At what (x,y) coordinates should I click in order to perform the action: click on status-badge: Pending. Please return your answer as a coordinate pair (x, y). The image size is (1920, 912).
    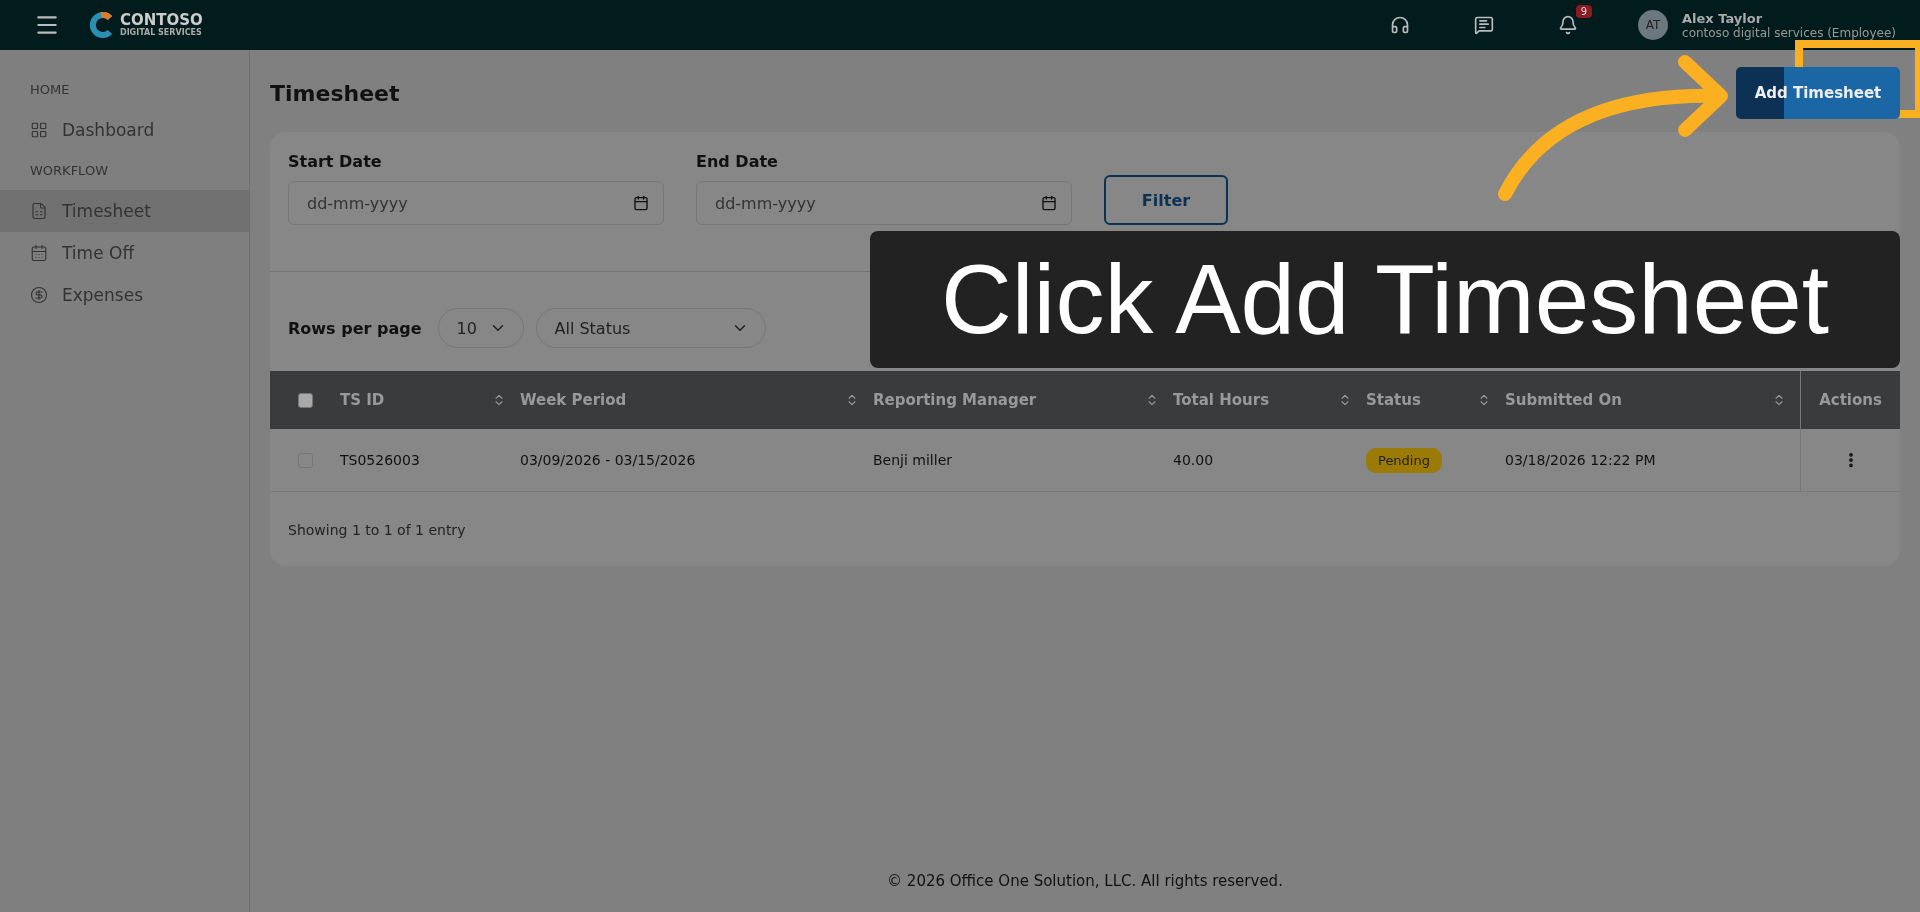
    Looking at the image, I should click on (1404, 460).